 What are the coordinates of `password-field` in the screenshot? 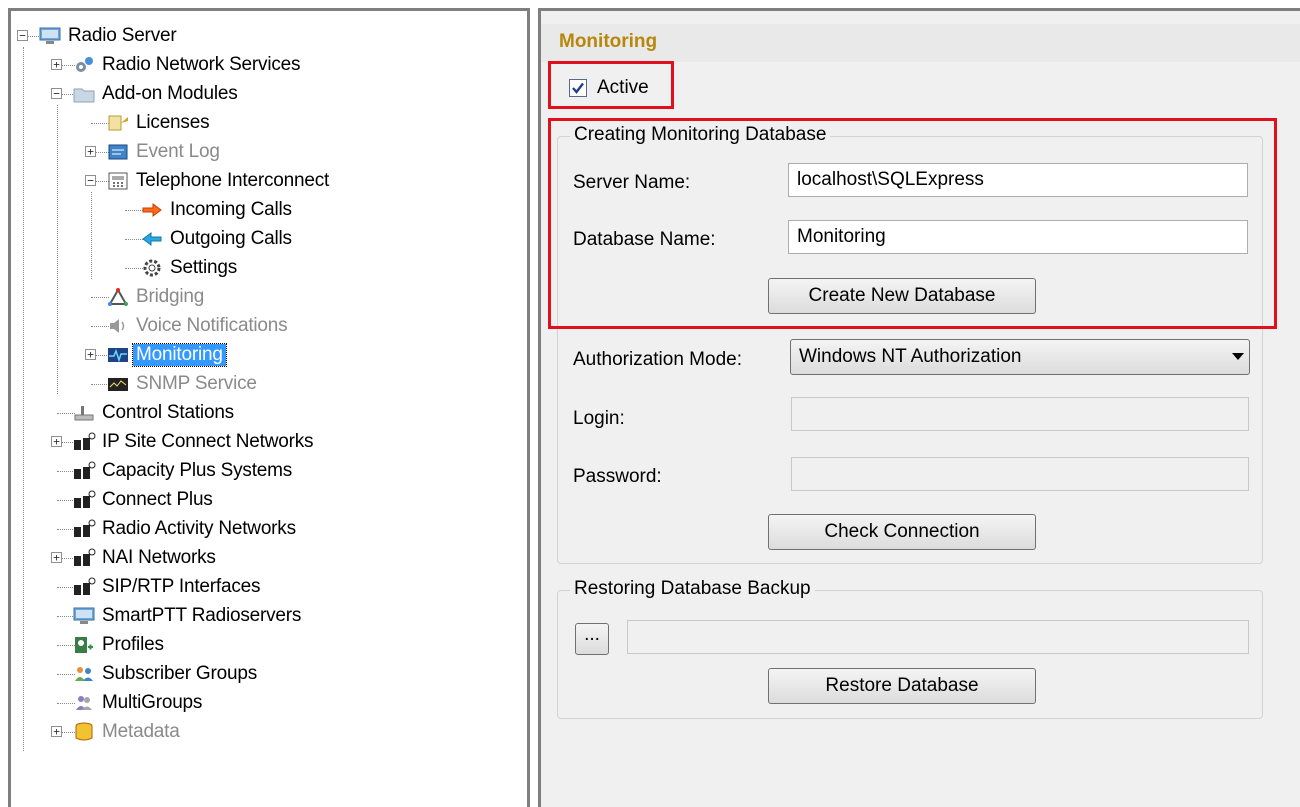 It's located at (1020, 474).